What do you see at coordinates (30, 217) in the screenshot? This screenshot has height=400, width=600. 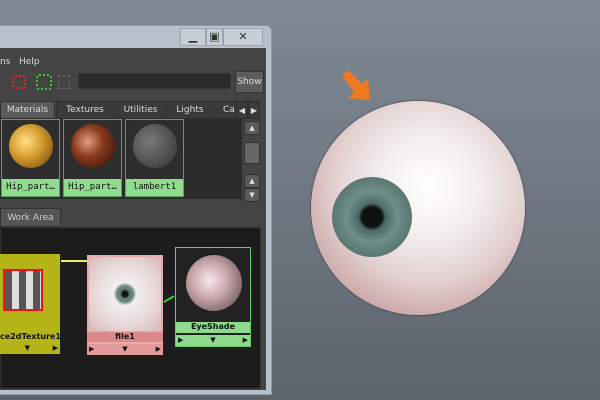 I see `tab-work-area: Work Area` at bounding box center [30, 217].